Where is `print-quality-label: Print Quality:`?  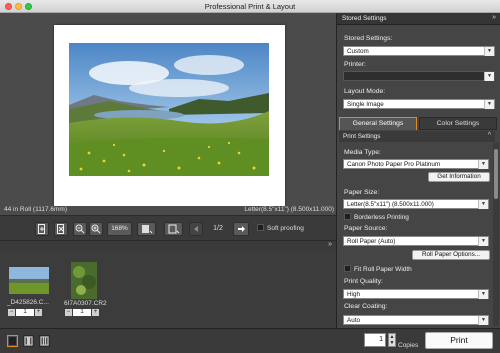 print-quality-label: Print Quality: is located at coordinates (363, 281).